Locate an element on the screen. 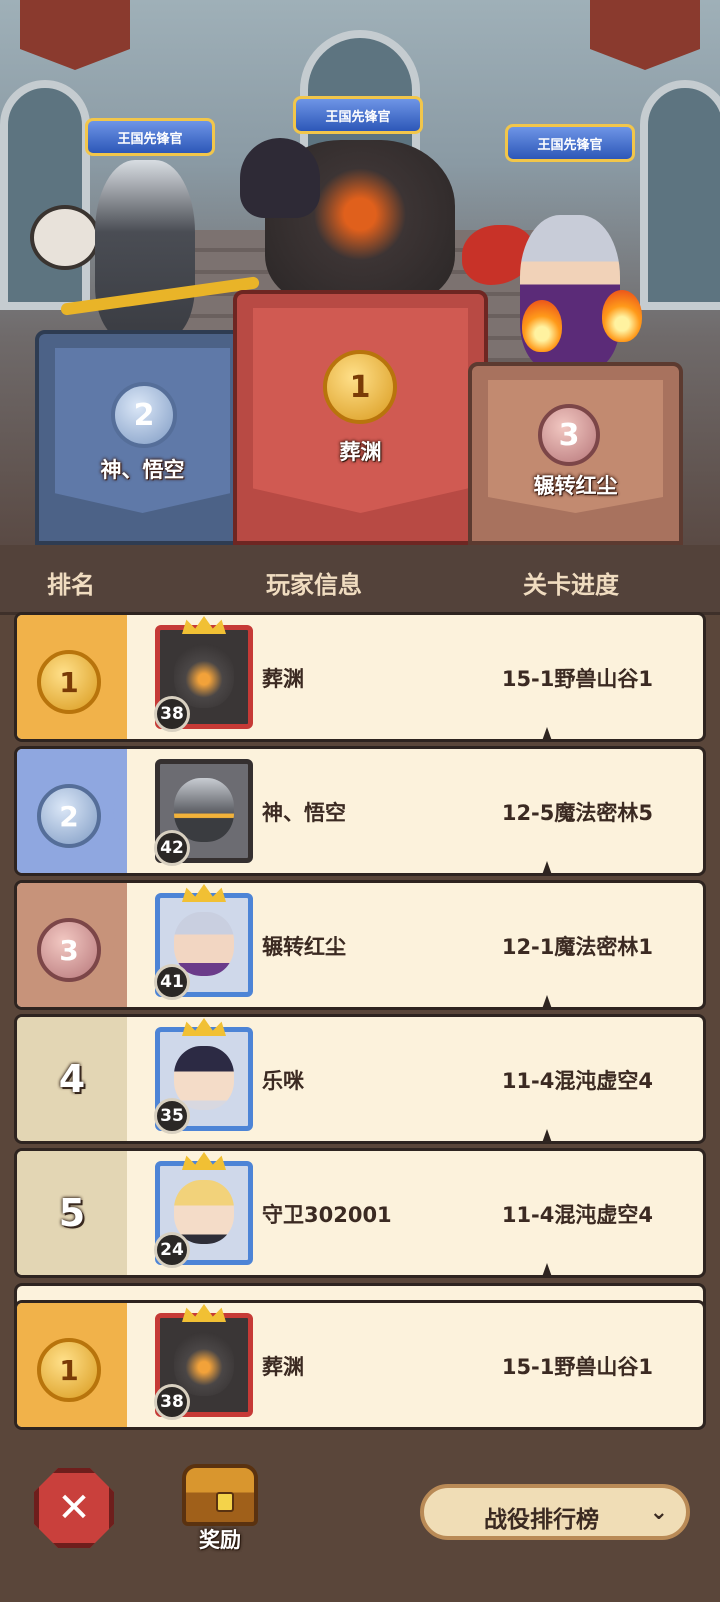 The height and width of the screenshot is (1602, 720). podium-second-name: 神、悟空 is located at coordinates (142, 470).